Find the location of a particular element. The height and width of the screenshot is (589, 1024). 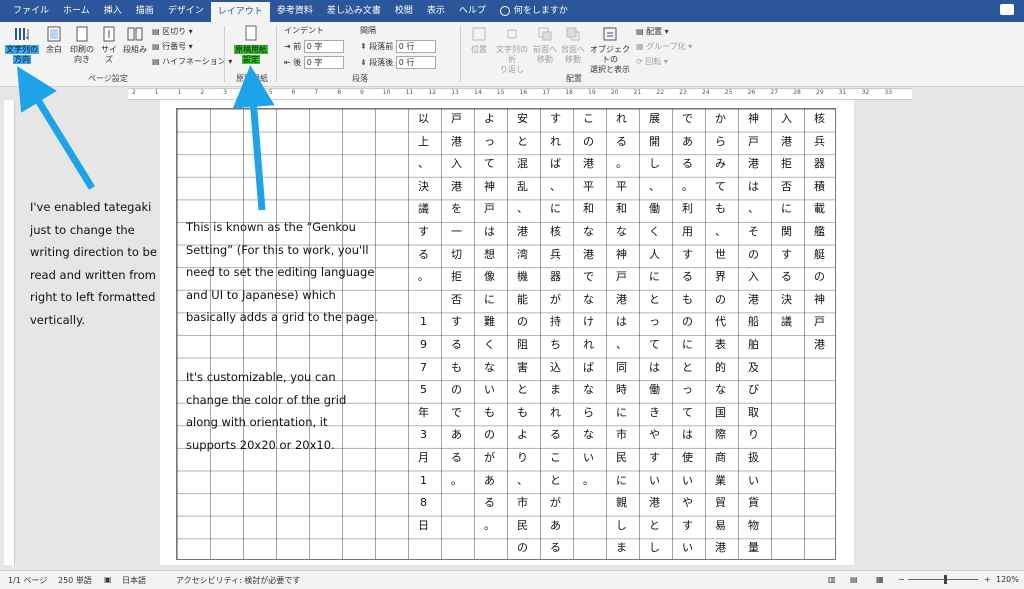

vertical-ruler is located at coordinates (9, 332).